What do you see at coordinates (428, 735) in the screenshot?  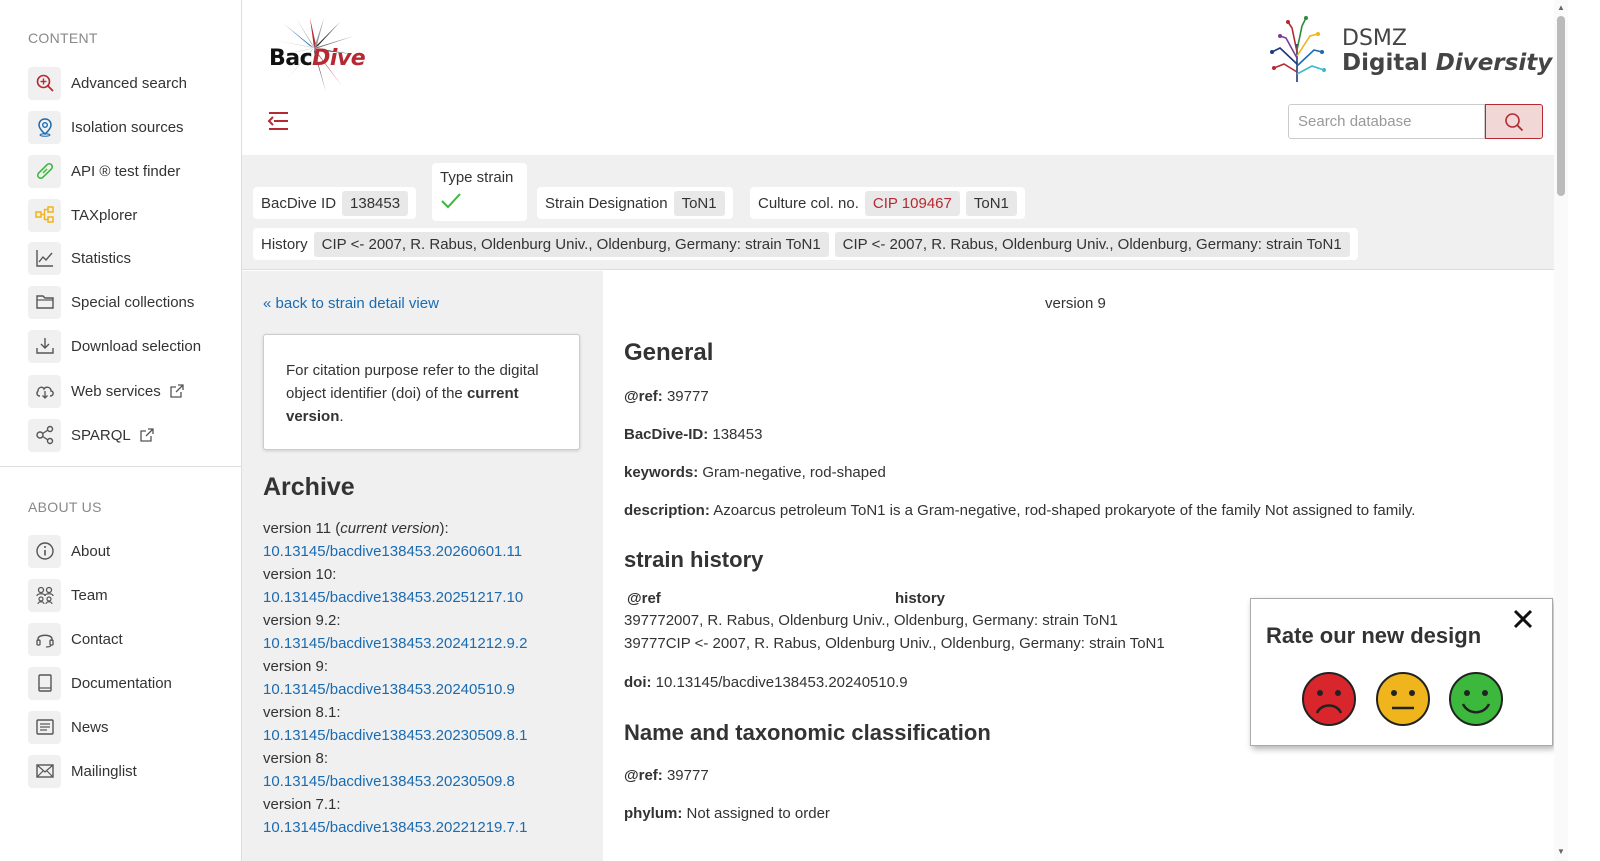 I see `version-doi-link: 10.13145/bacdive138453.20230509.8.1` at bounding box center [428, 735].